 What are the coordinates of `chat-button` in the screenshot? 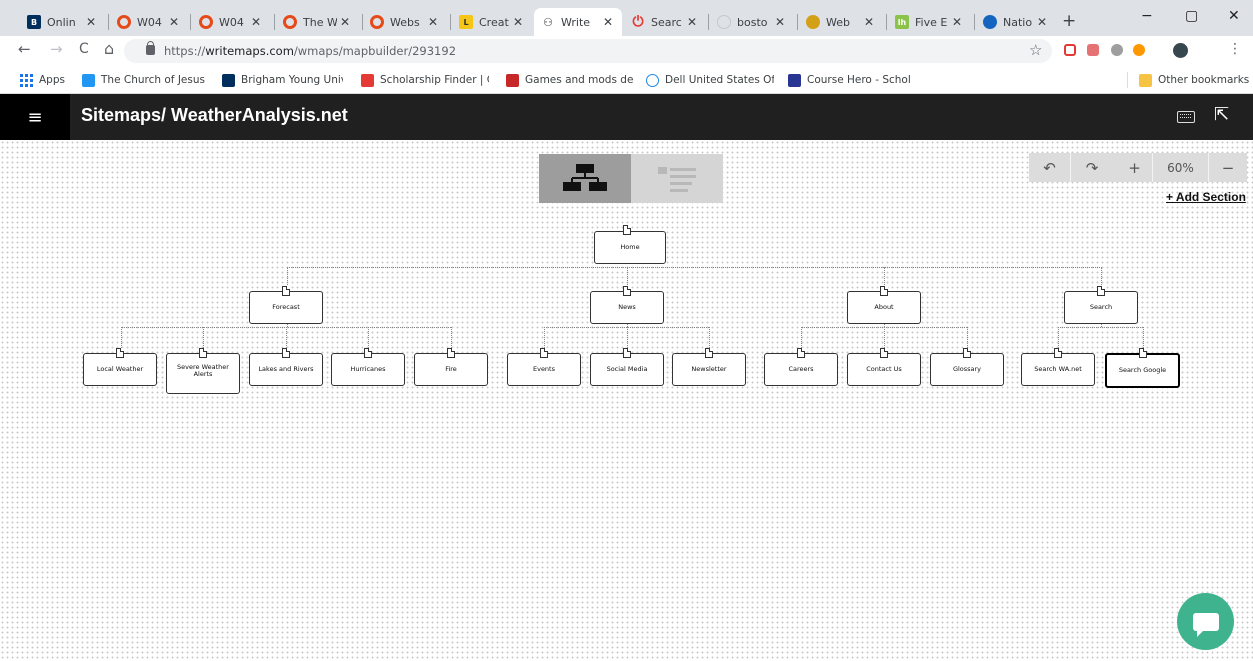 It's located at (1205, 621).